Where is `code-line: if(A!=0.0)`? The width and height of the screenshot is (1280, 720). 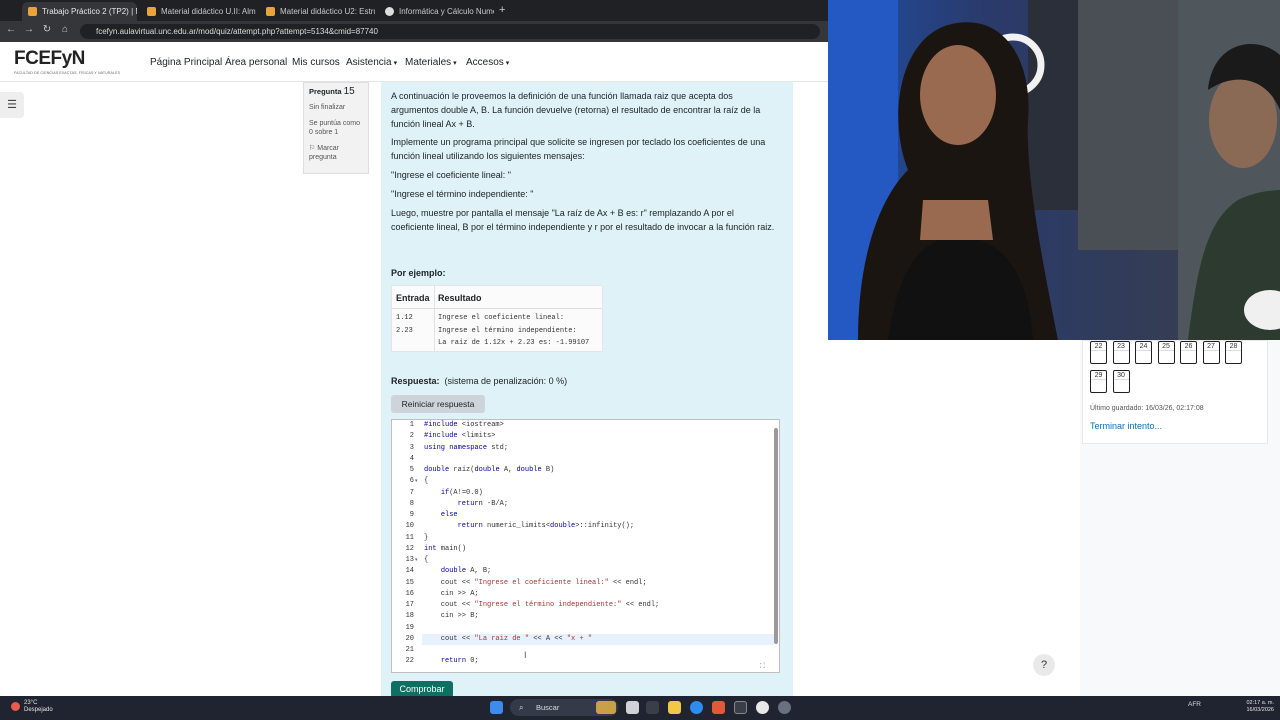
code-line: if(A!=0.0) is located at coordinates (461, 492).